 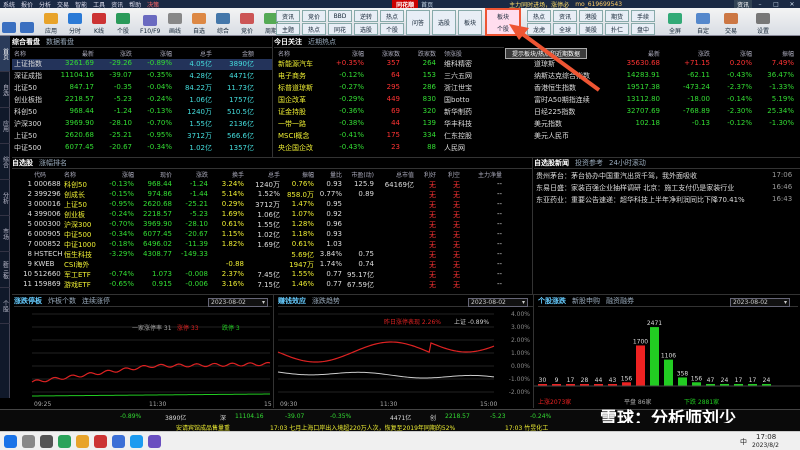 What do you see at coordinates (62, 301) in the screenshot?
I see `tab-broken-board: 炸板个数` at bounding box center [62, 301].